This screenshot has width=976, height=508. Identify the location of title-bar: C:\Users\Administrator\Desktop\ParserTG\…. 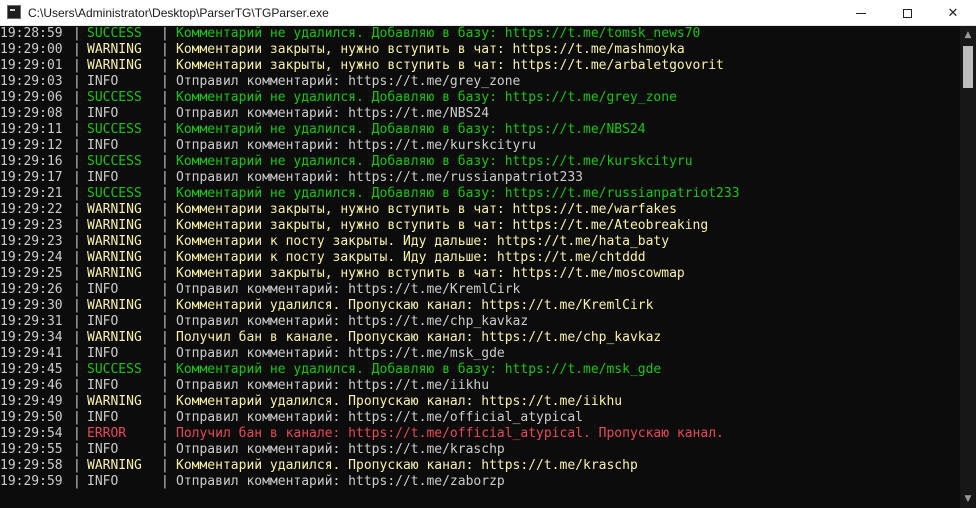
(488, 13).